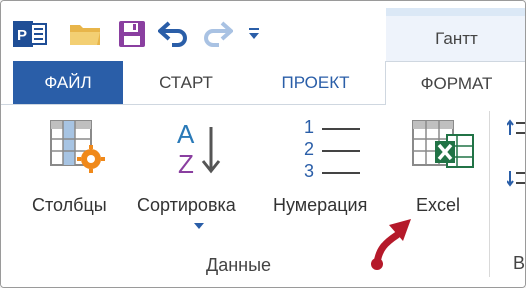 The image size is (526, 288). I want to click on svg-text: Z, so click(186, 164).